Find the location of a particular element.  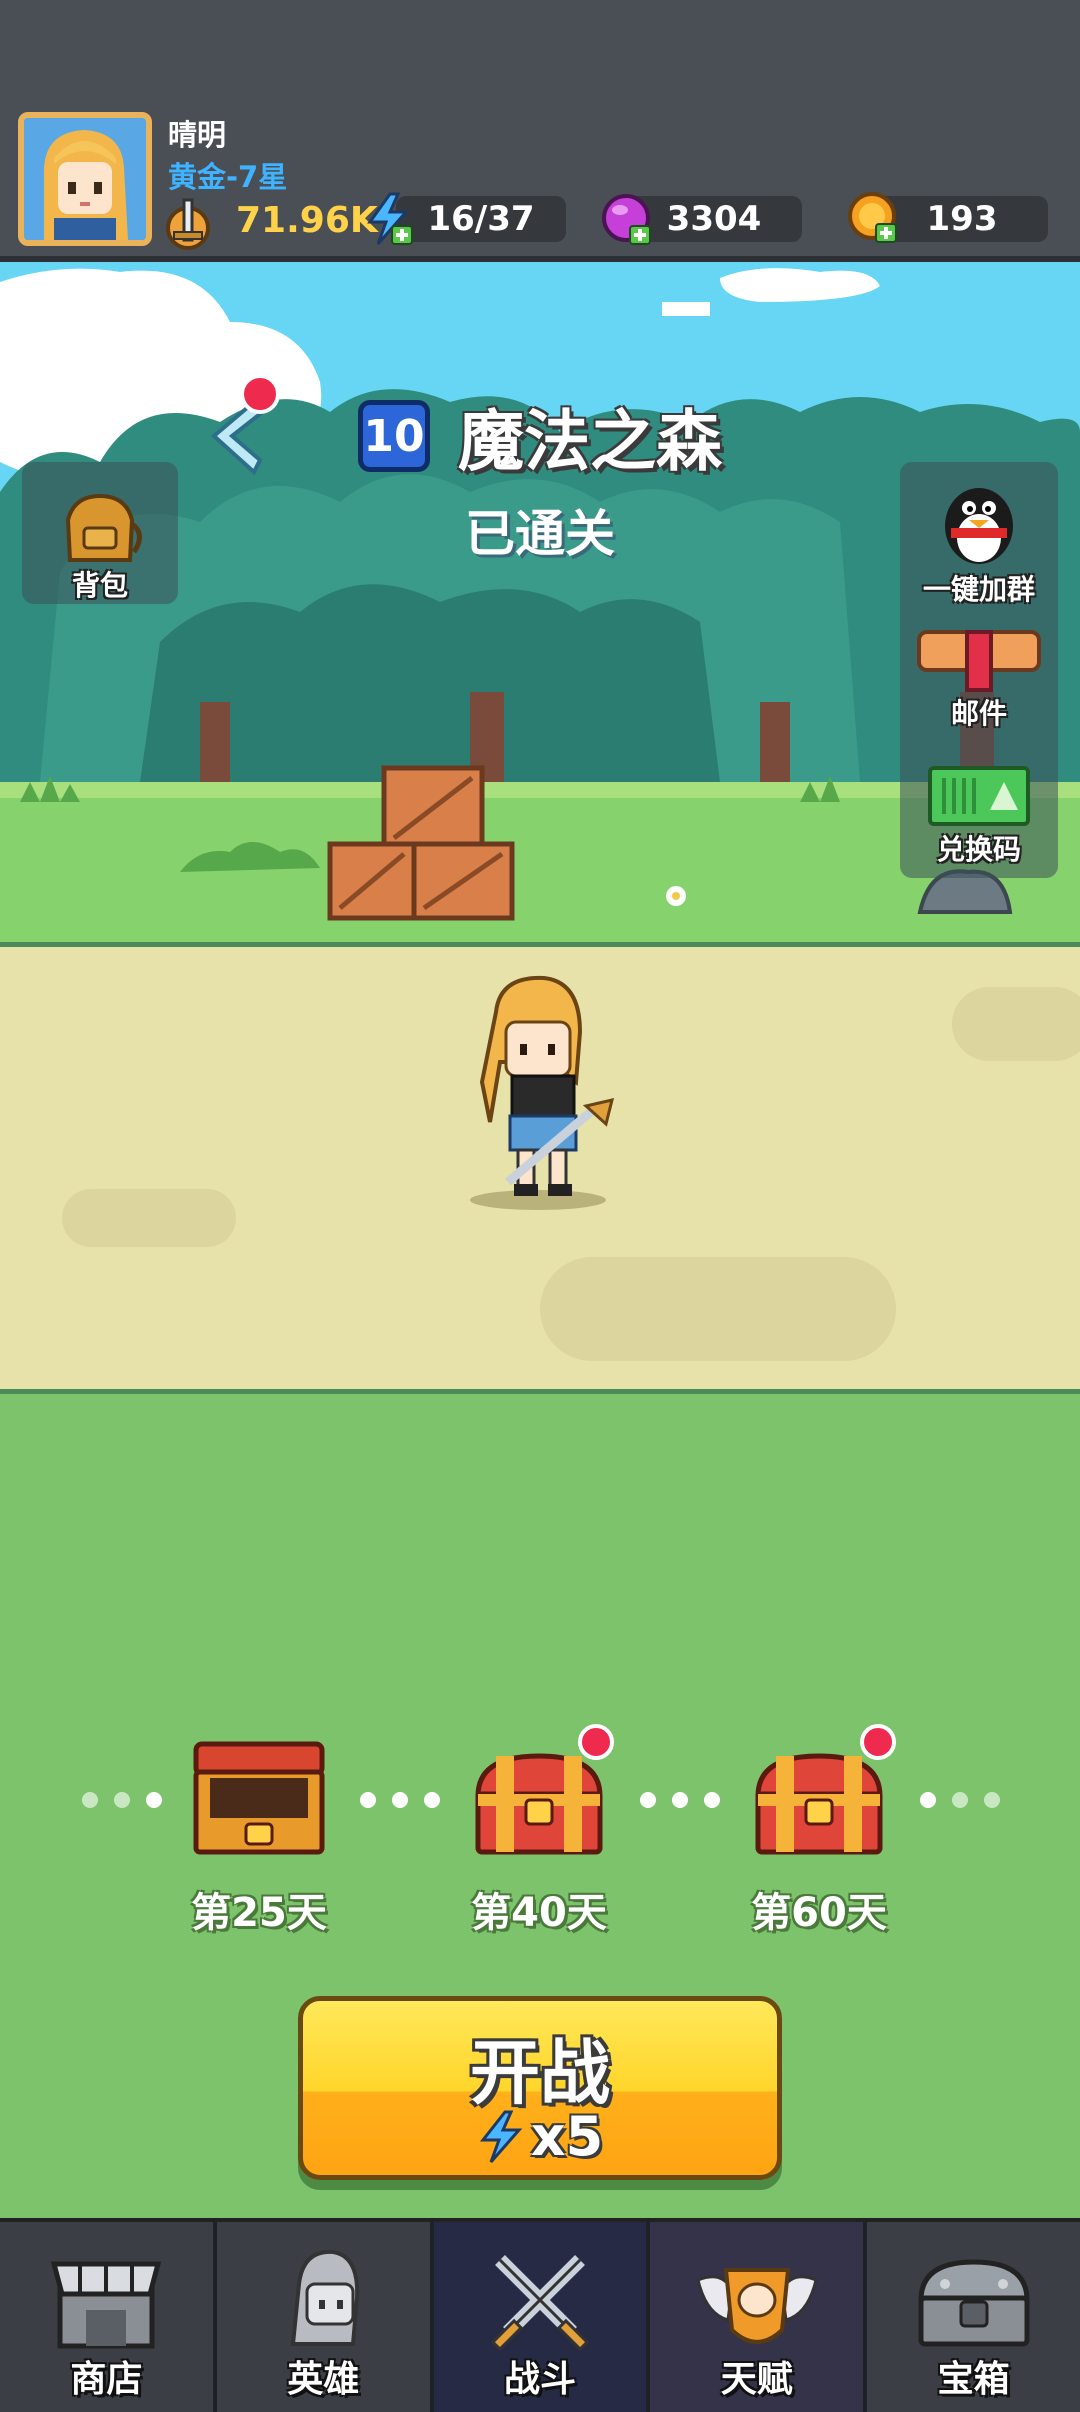

nav-label-heroes: 英雄 is located at coordinates (323, 2379).